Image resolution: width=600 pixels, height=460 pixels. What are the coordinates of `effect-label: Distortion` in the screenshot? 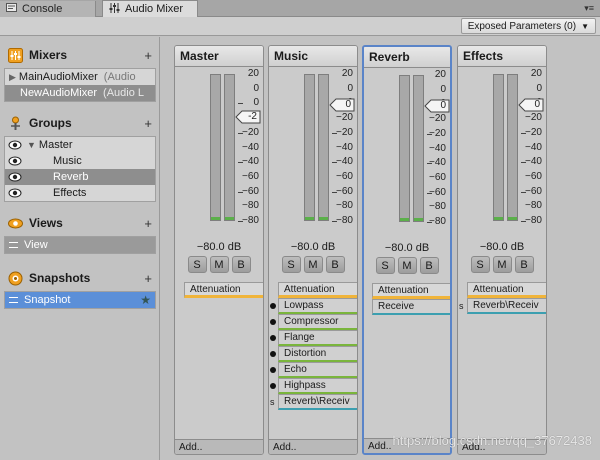 It's located at (305, 353).